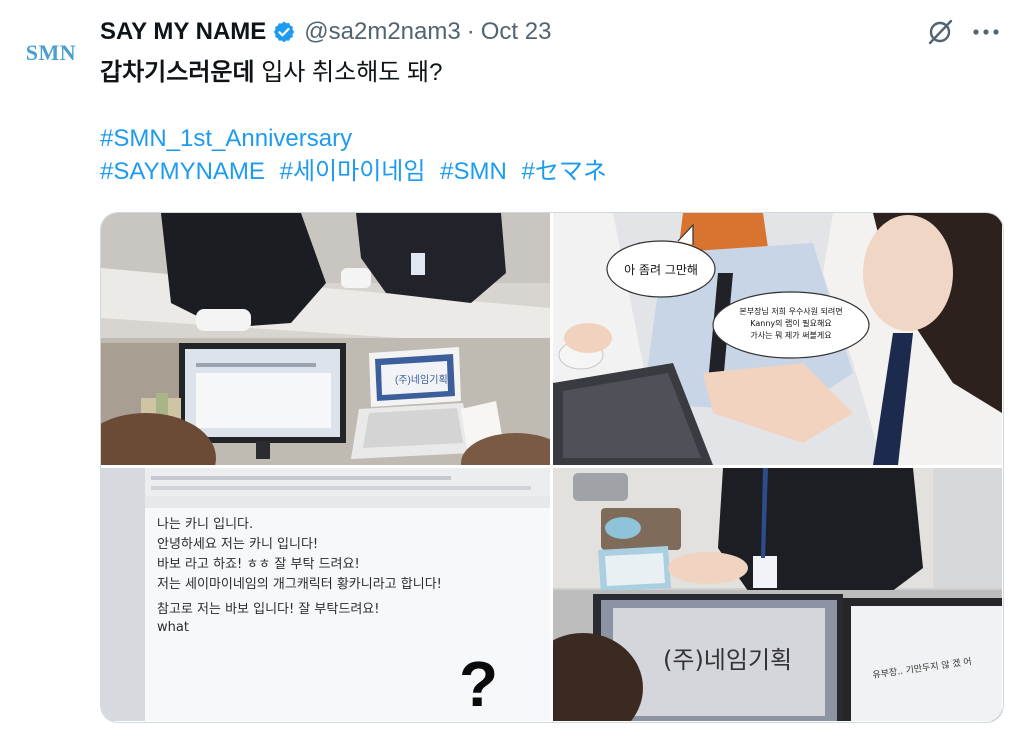  Describe the element at coordinates (421, 379) in the screenshot. I see `laptop-slide-title: (주)네임기획` at that location.